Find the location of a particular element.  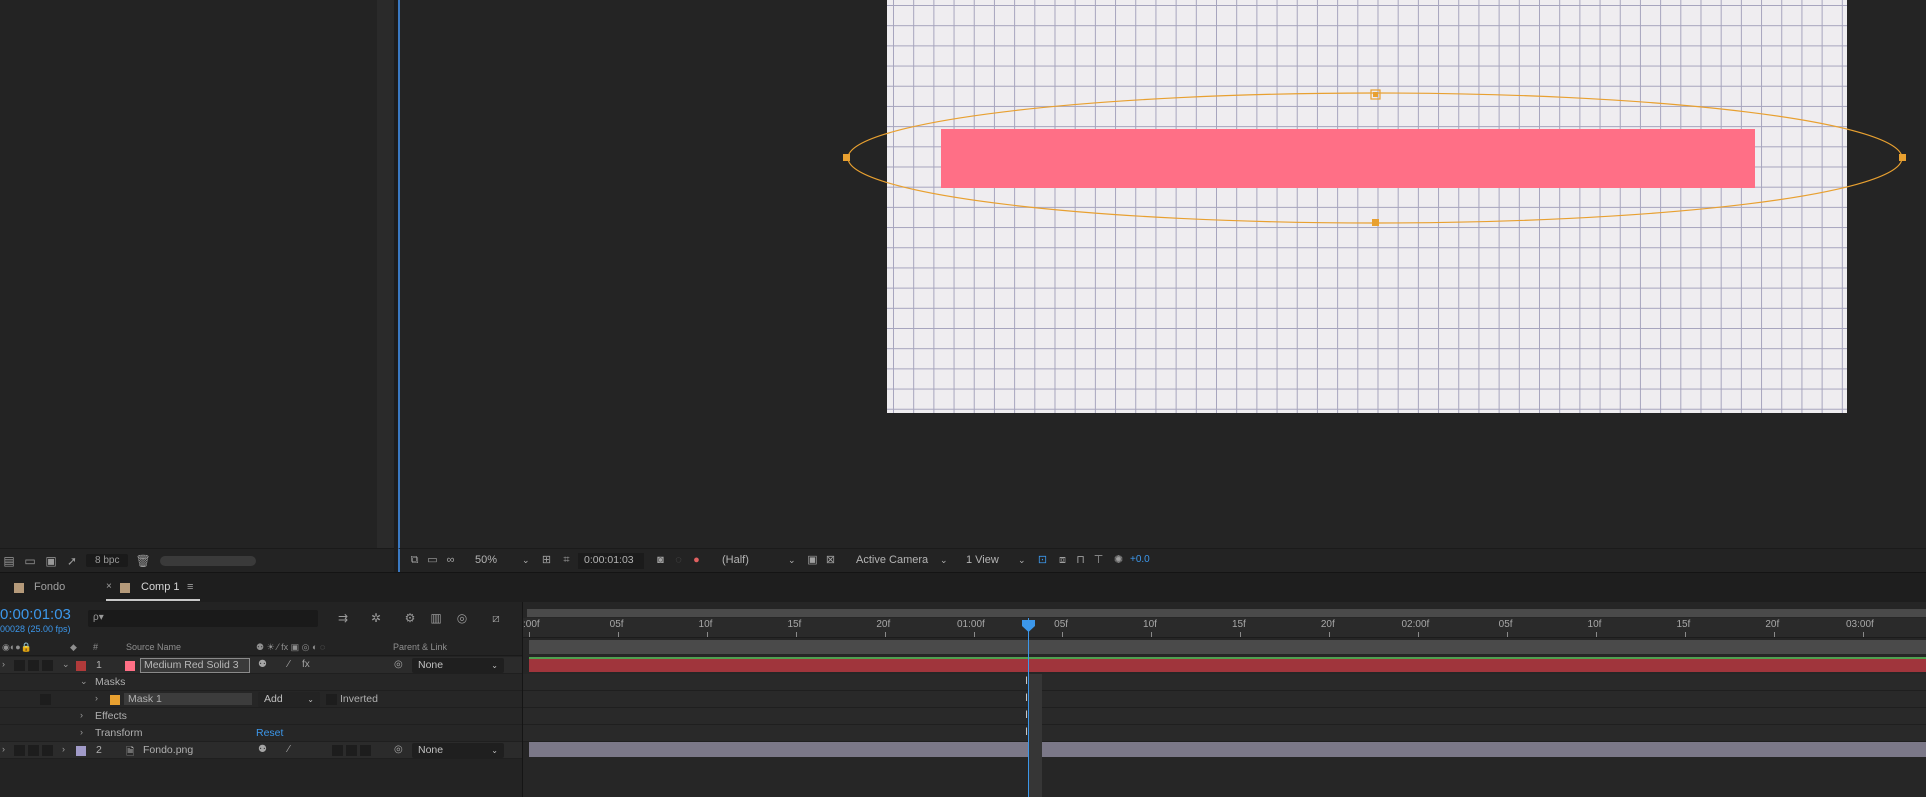

layer-2-duration-bar is located at coordinates (1227, 749).